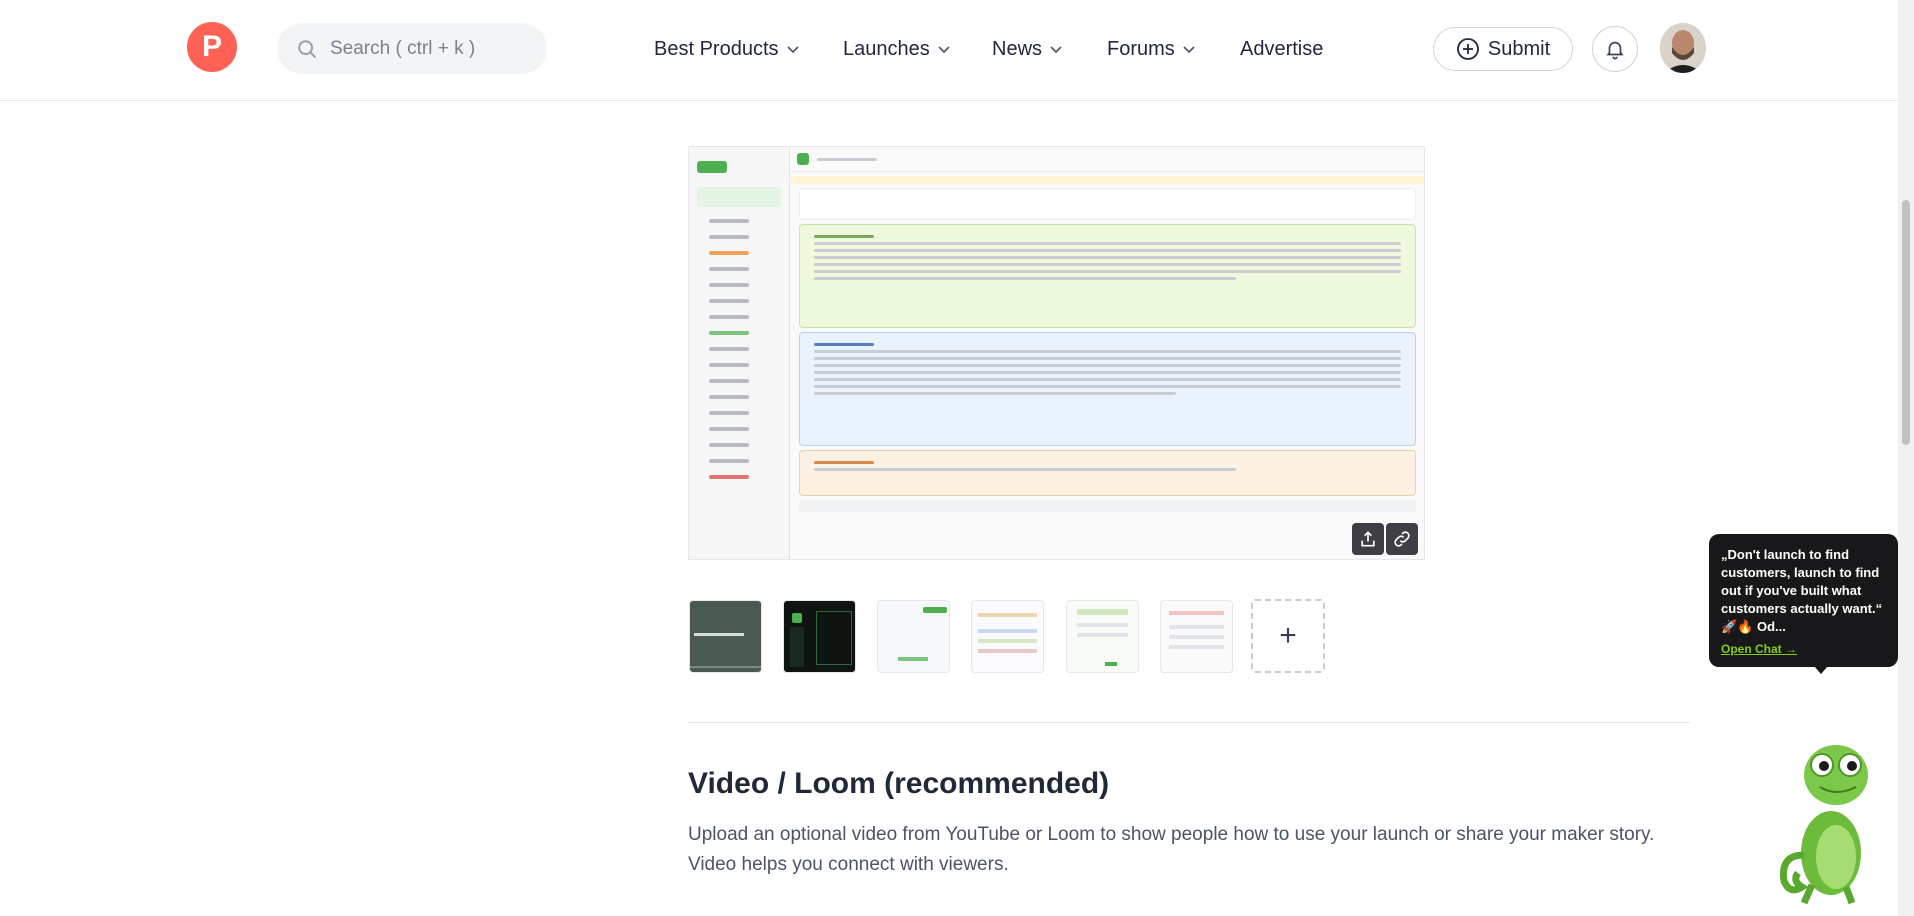 The width and height of the screenshot is (1914, 916). What do you see at coordinates (726, 49) in the screenshot?
I see `nav-best-products: Best Products` at bounding box center [726, 49].